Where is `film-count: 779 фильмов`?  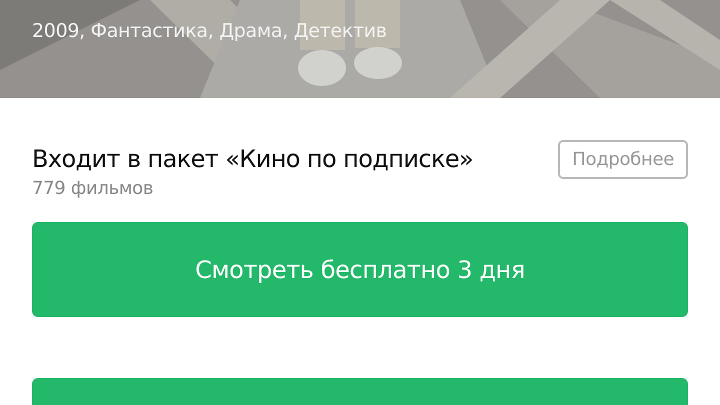
film-count: 779 фильмов is located at coordinates (93, 188).